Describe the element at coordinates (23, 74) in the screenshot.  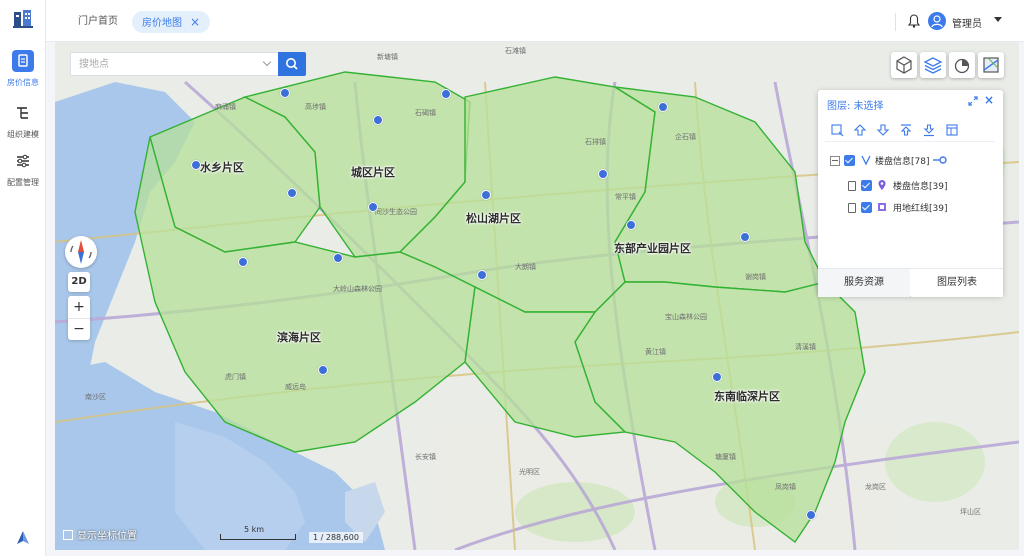
I see `sidebar-item-house-info: 房价信息` at that location.